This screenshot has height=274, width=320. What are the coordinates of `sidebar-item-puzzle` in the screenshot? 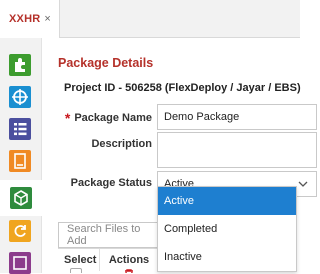 It's located at (20, 65).